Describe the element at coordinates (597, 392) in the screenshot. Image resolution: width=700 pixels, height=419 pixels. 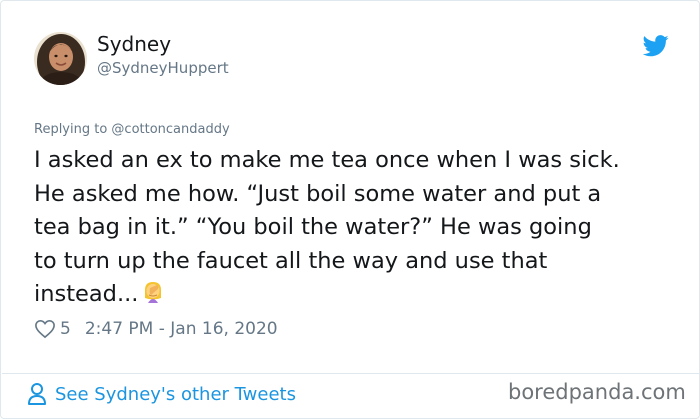
I see `watermark: boredpanda.com` at that location.